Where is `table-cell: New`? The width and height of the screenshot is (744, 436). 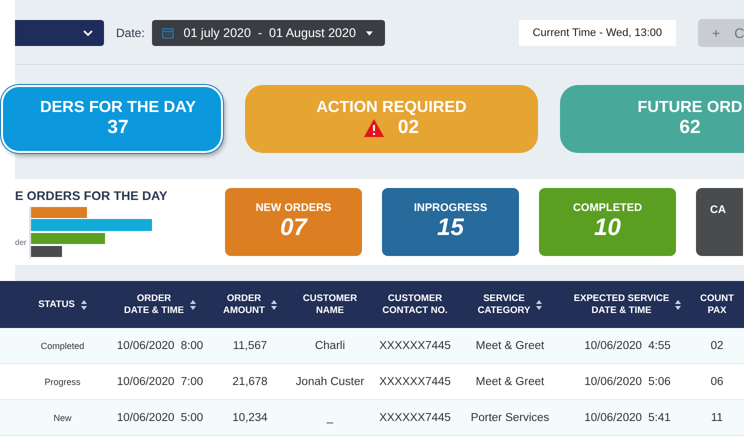 table-cell: New is located at coordinates (62, 417).